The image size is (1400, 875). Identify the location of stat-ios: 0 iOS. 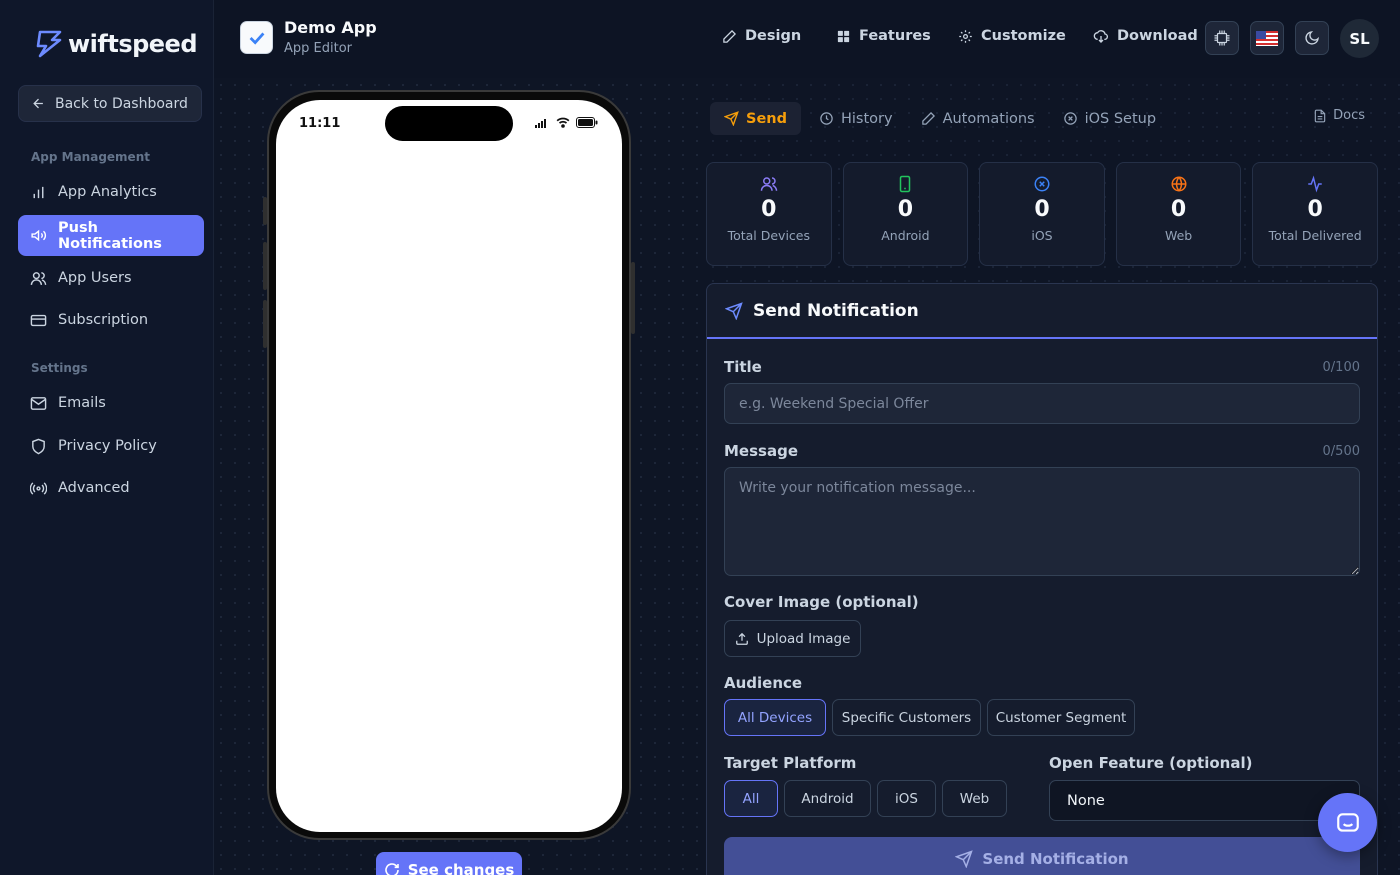
(1042, 214).